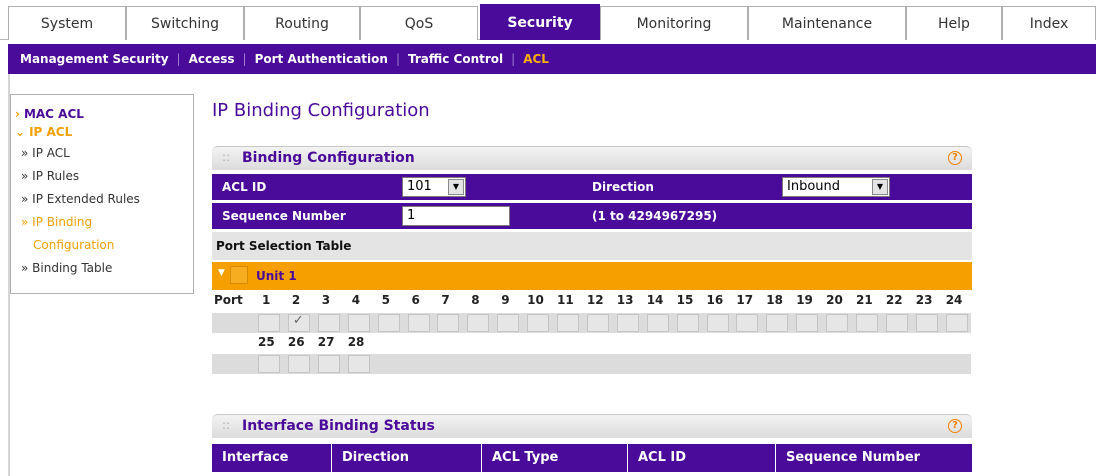 This screenshot has width=1096, height=476. Describe the element at coordinates (269, 323) in the screenshot. I see `port-1-checkbox` at that location.